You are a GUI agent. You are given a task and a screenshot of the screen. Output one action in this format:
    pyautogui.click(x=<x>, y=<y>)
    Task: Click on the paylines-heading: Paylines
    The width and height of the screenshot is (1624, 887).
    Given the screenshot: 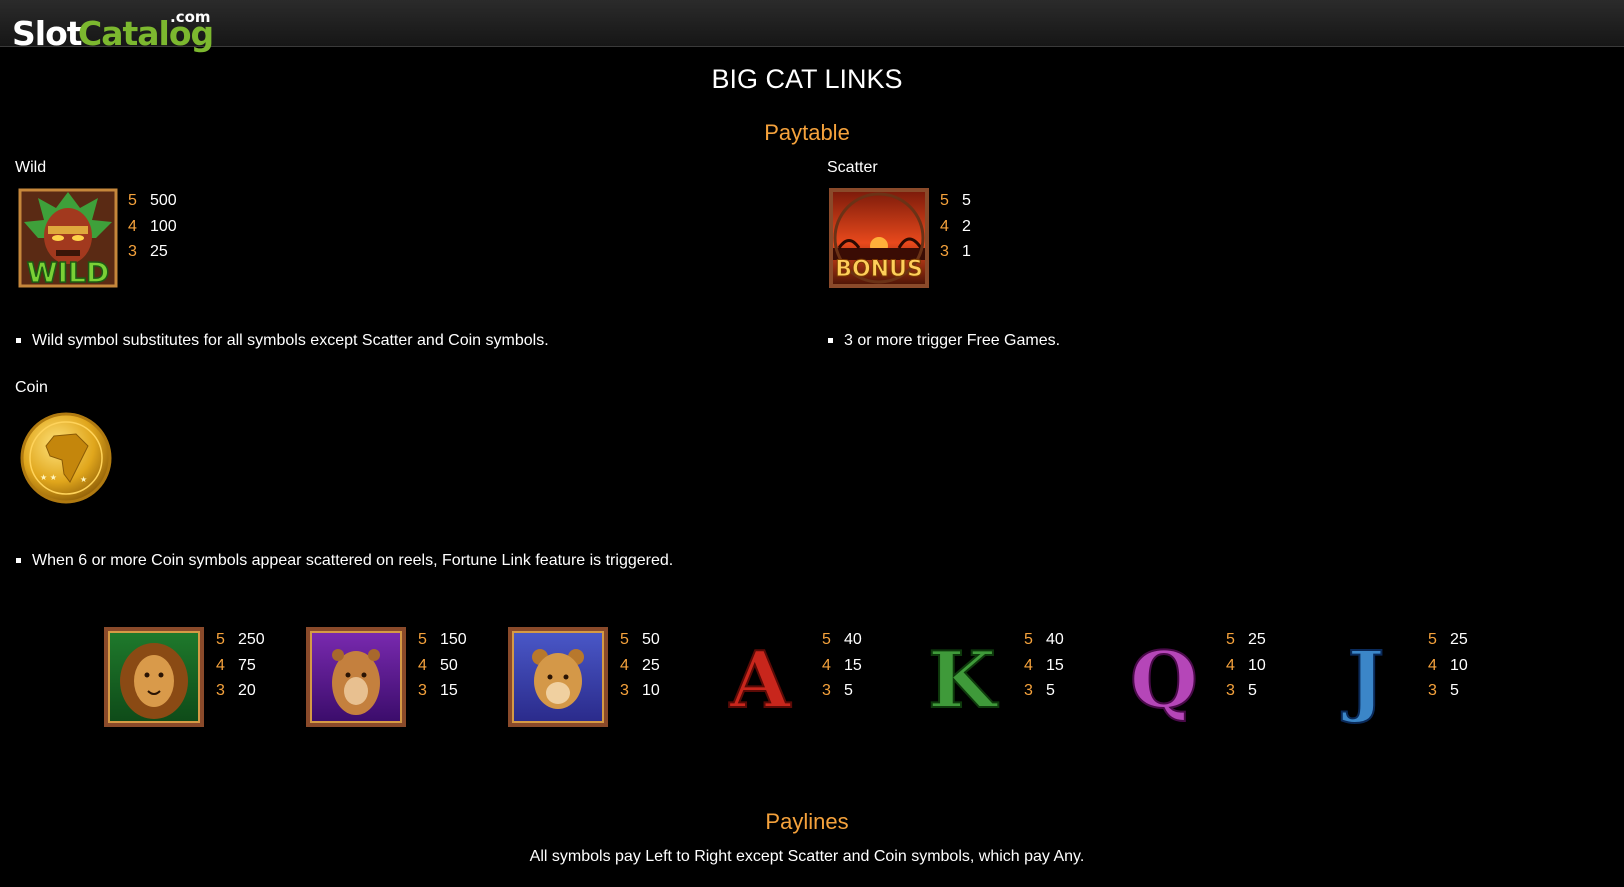 What is the action you would take?
    pyautogui.click(x=807, y=821)
    